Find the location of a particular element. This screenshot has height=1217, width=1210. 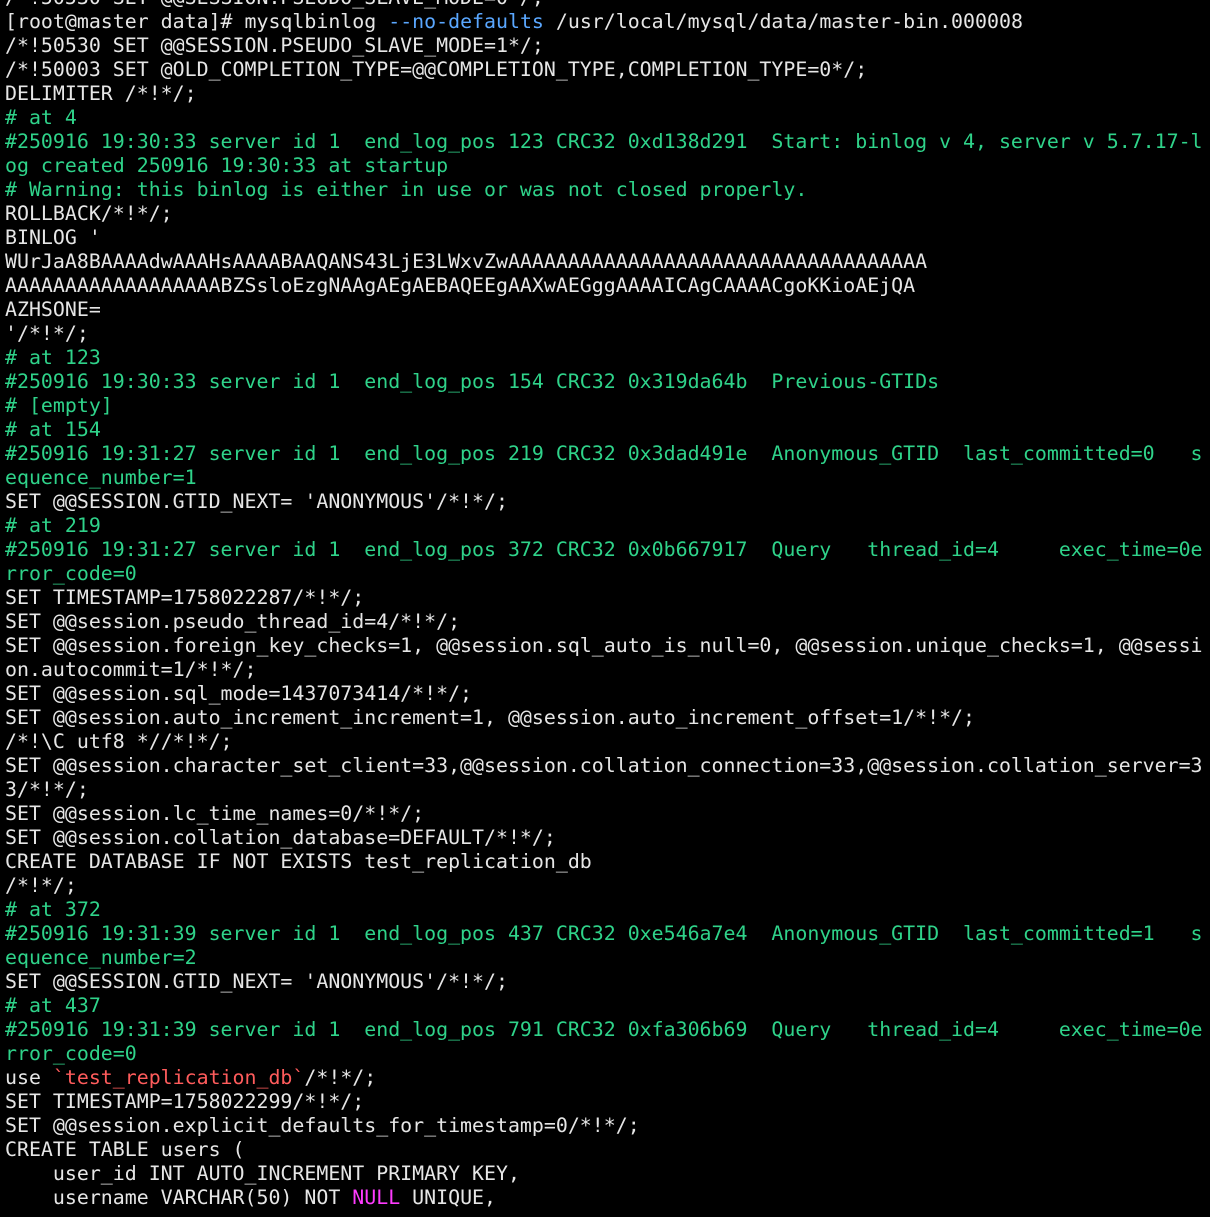

terminal-text-comment: # at 372 is located at coordinates (53, 909).